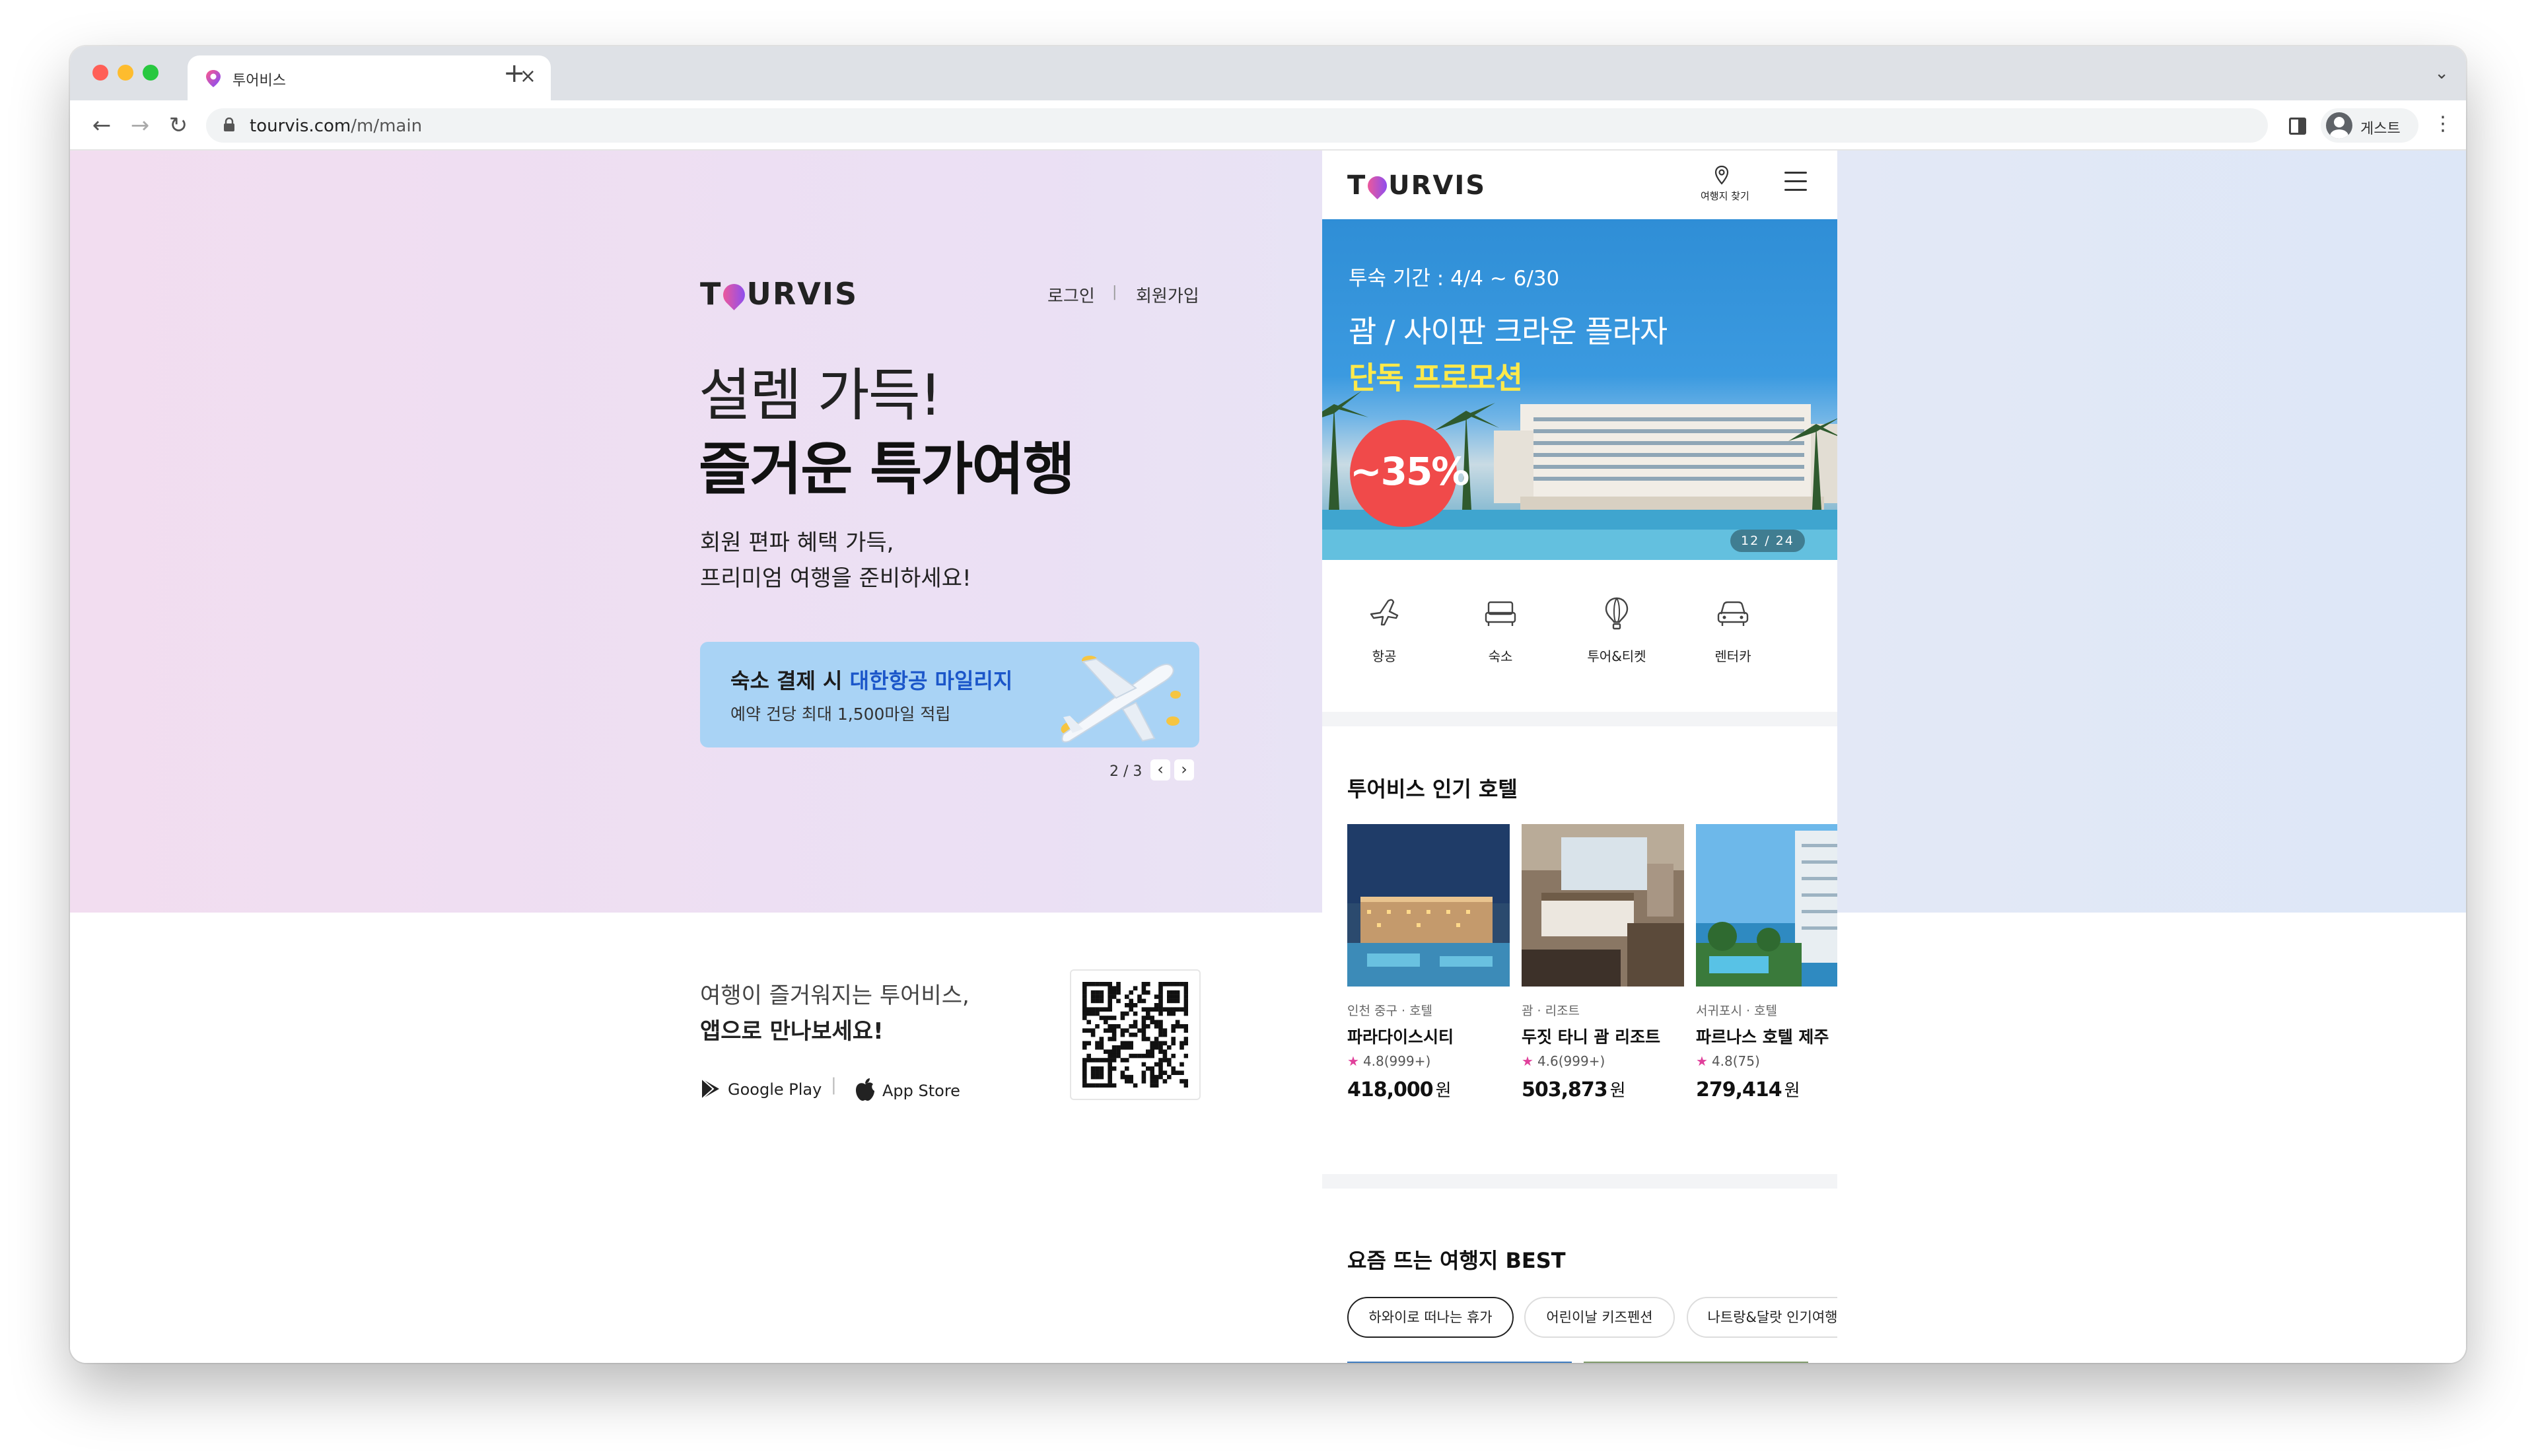 Image resolution: width=2536 pixels, height=1456 pixels. What do you see at coordinates (921, 1091) in the screenshot?
I see `app-store-label: App Store` at bounding box center [921, 1091].